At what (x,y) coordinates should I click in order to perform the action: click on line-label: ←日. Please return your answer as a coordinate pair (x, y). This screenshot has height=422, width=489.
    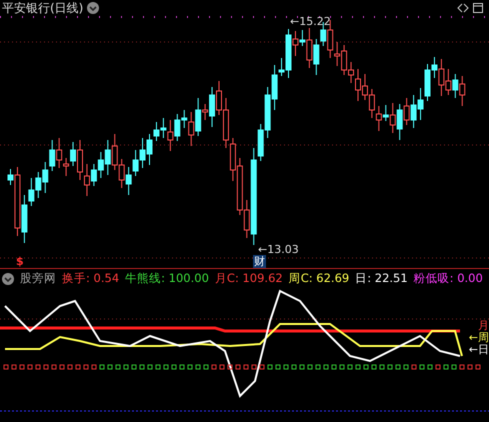
    Looking at the image, I should click on (478, 350).